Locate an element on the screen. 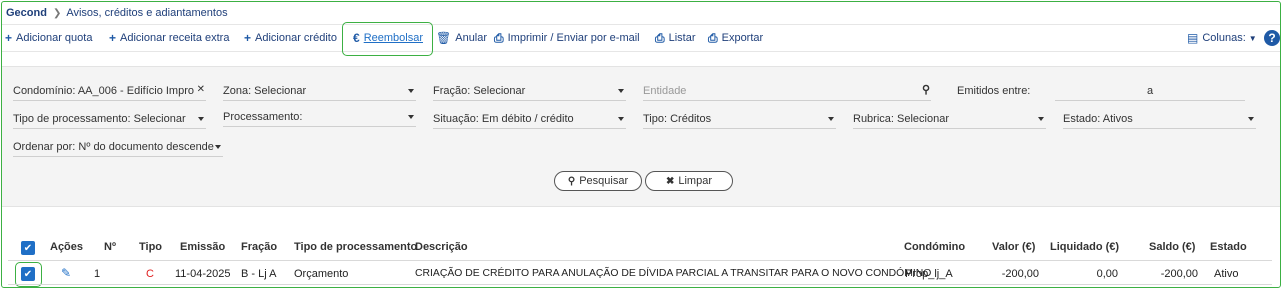 The height and width of the screenshot is (289, 1282). tipo-processamento-select: Tipo de processamento: Selecionar is located at coordinates (109, 119).